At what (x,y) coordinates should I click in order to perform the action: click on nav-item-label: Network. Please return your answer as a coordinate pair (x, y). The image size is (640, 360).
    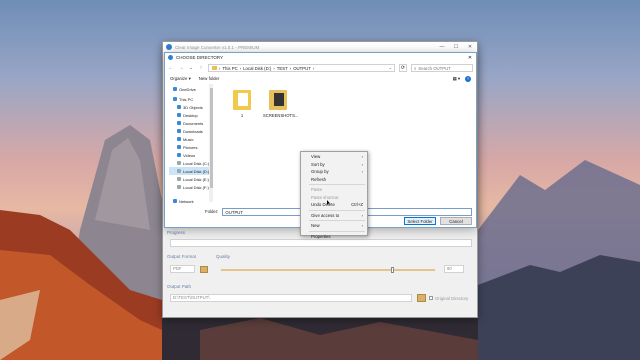
    Looking at the image, I should click on (186, 201).